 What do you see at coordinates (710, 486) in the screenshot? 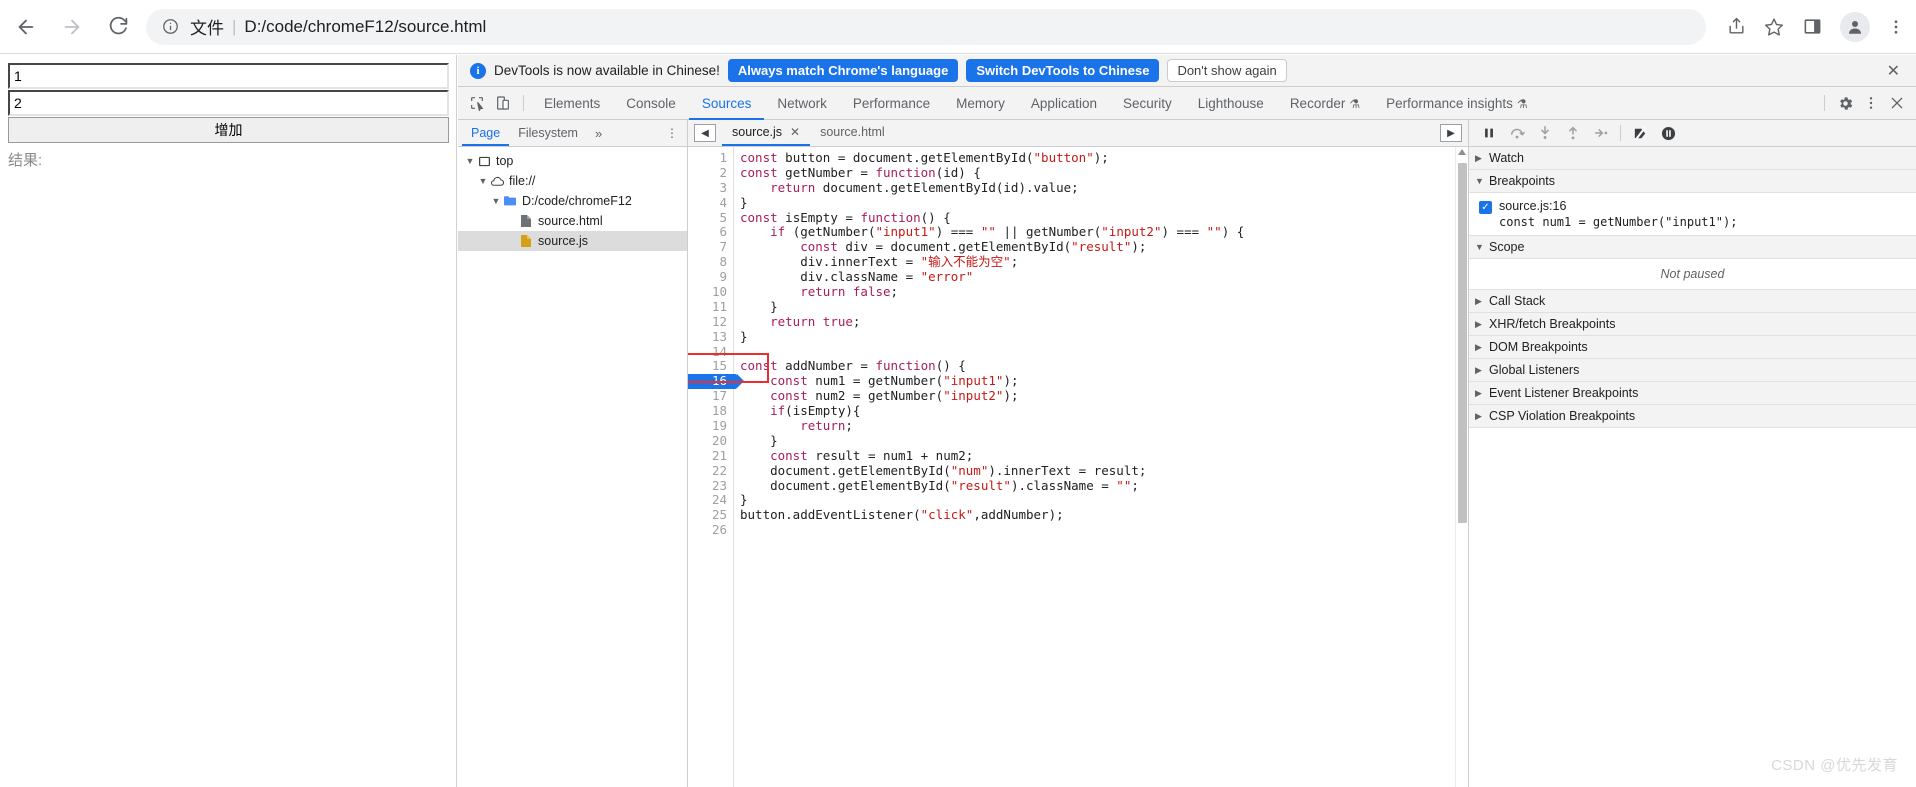
I see `line-number: 23` at bounding box center [710, 486].